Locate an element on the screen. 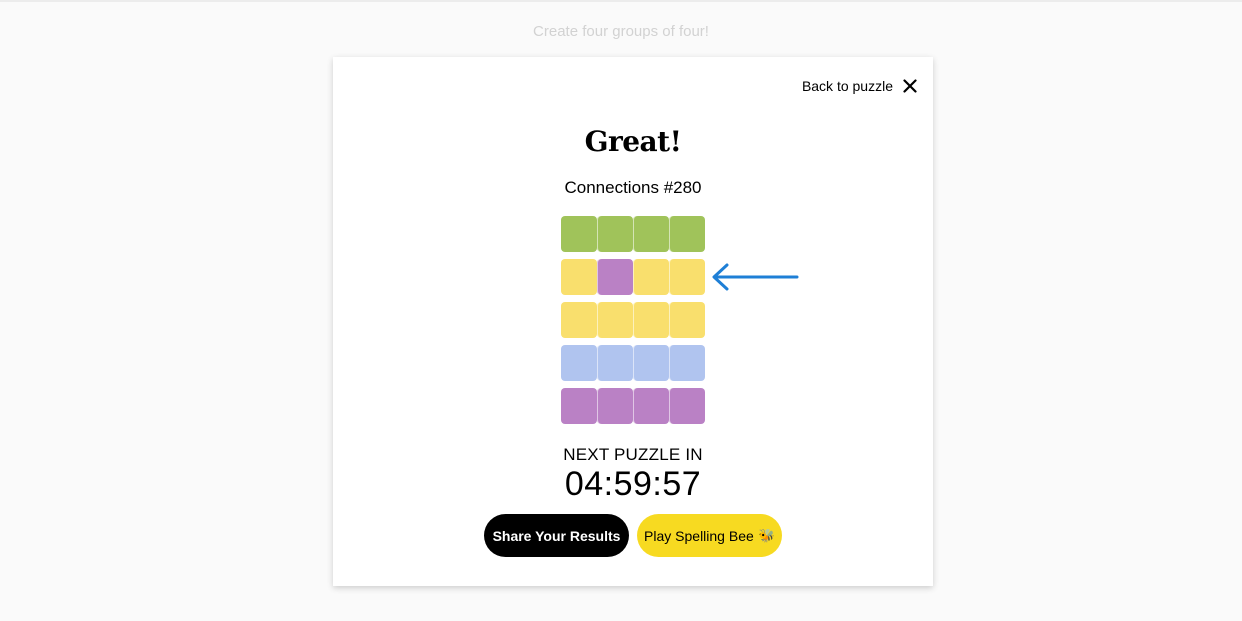  share-results-button: Share Your Results is located at coordinates (556, 535).